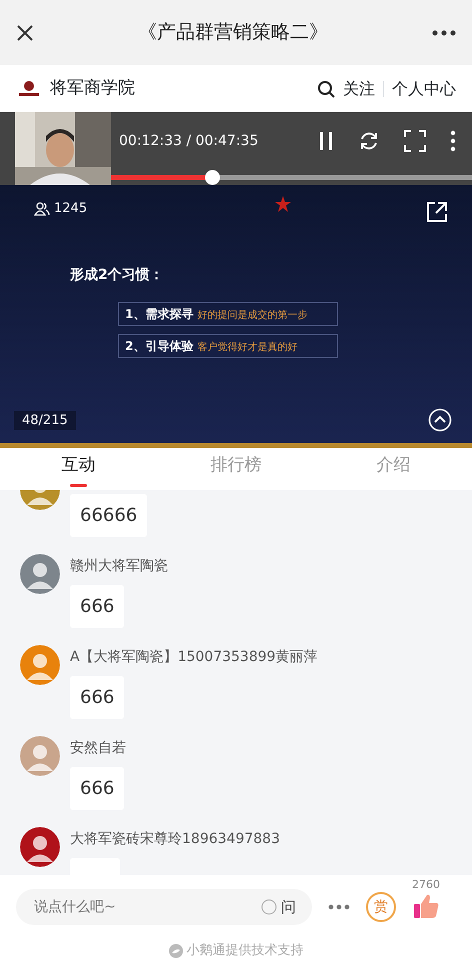 This screenshot has width=472, height=977. Describe the element at coordinates (233, 33) in the screenshot. I see `page-title: 《产品群营销策略二》` at that location.